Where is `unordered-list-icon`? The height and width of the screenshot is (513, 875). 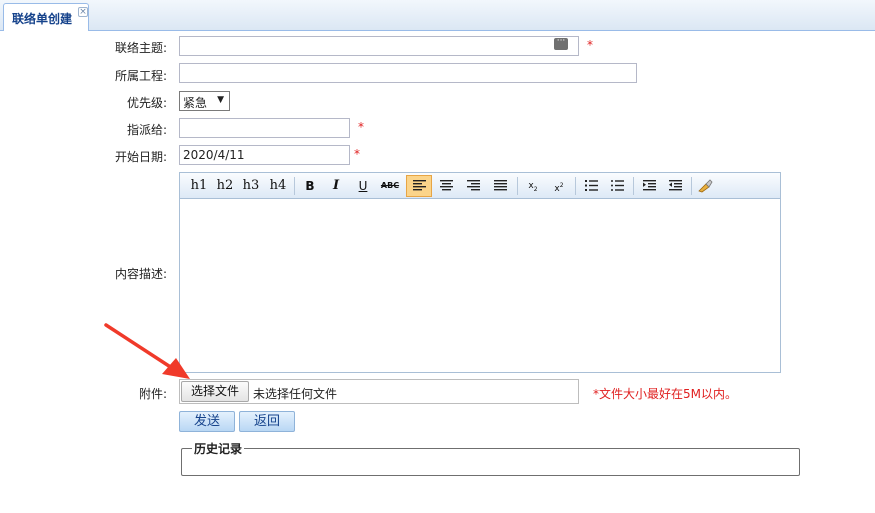 unordered-list-icon is located at coordinates (617, 186).